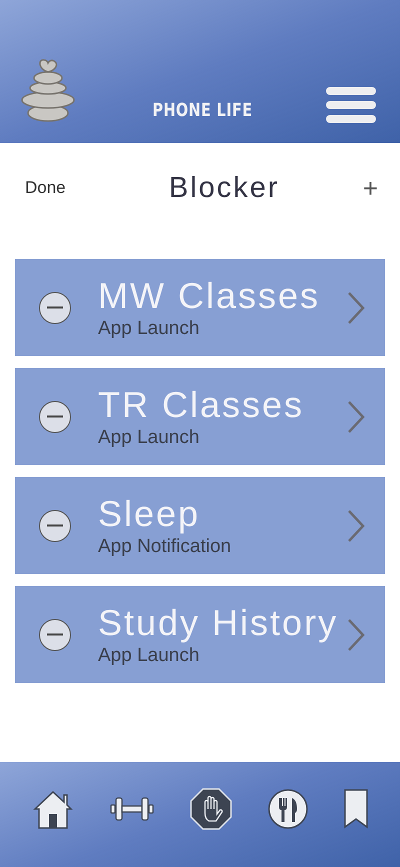 This screenshot has width=400, height=867. Describe the element at coordinates (219, 623) in the screenshot. I see `item-title: Study History` at that location.